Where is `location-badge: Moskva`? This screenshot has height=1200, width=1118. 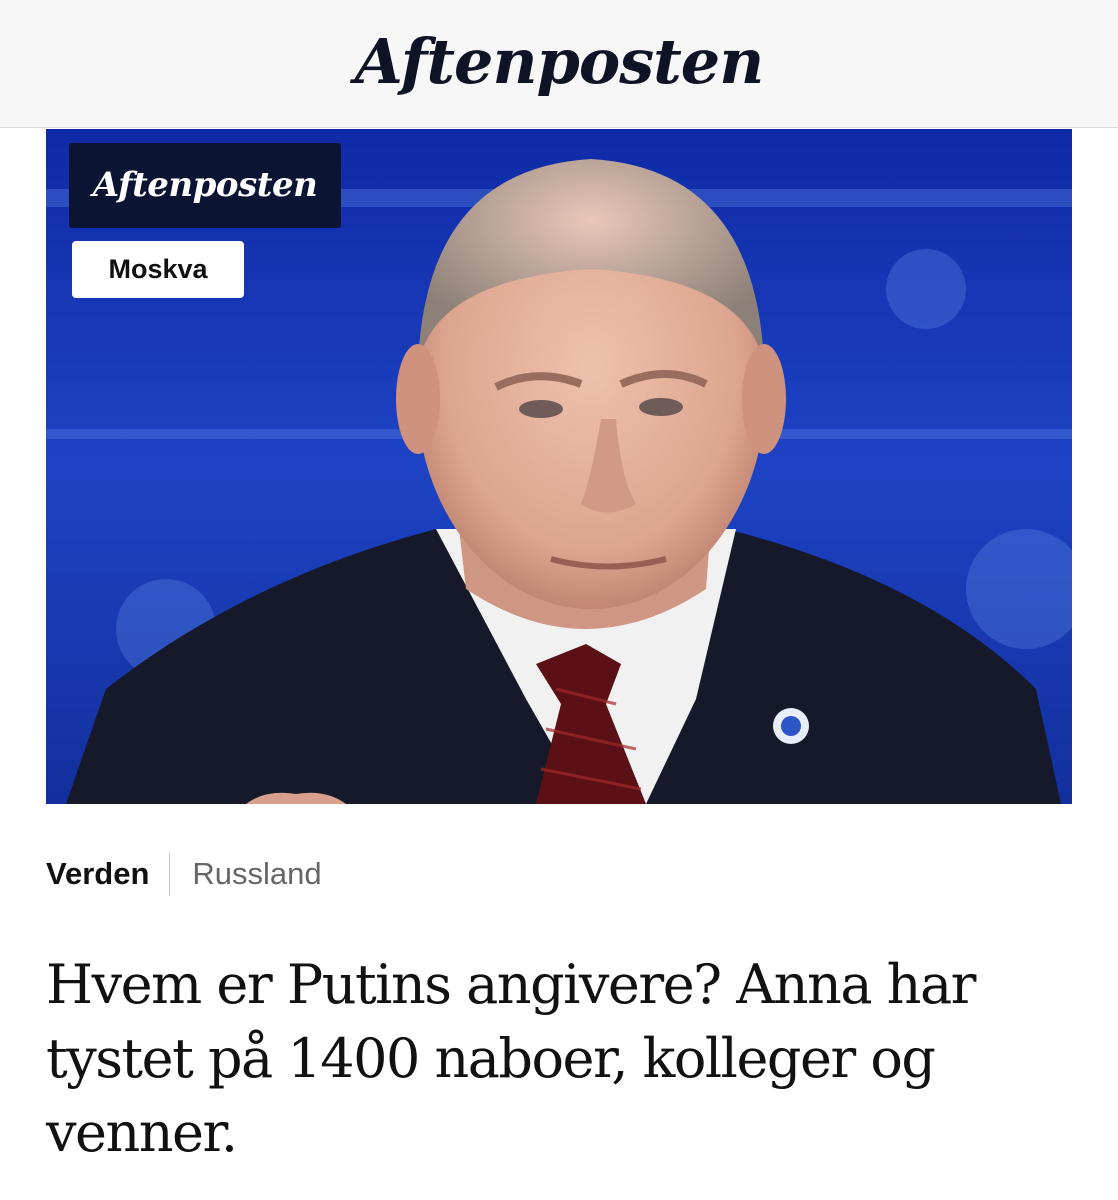 location-badge: Moskva is located at coordinates (158, 269).